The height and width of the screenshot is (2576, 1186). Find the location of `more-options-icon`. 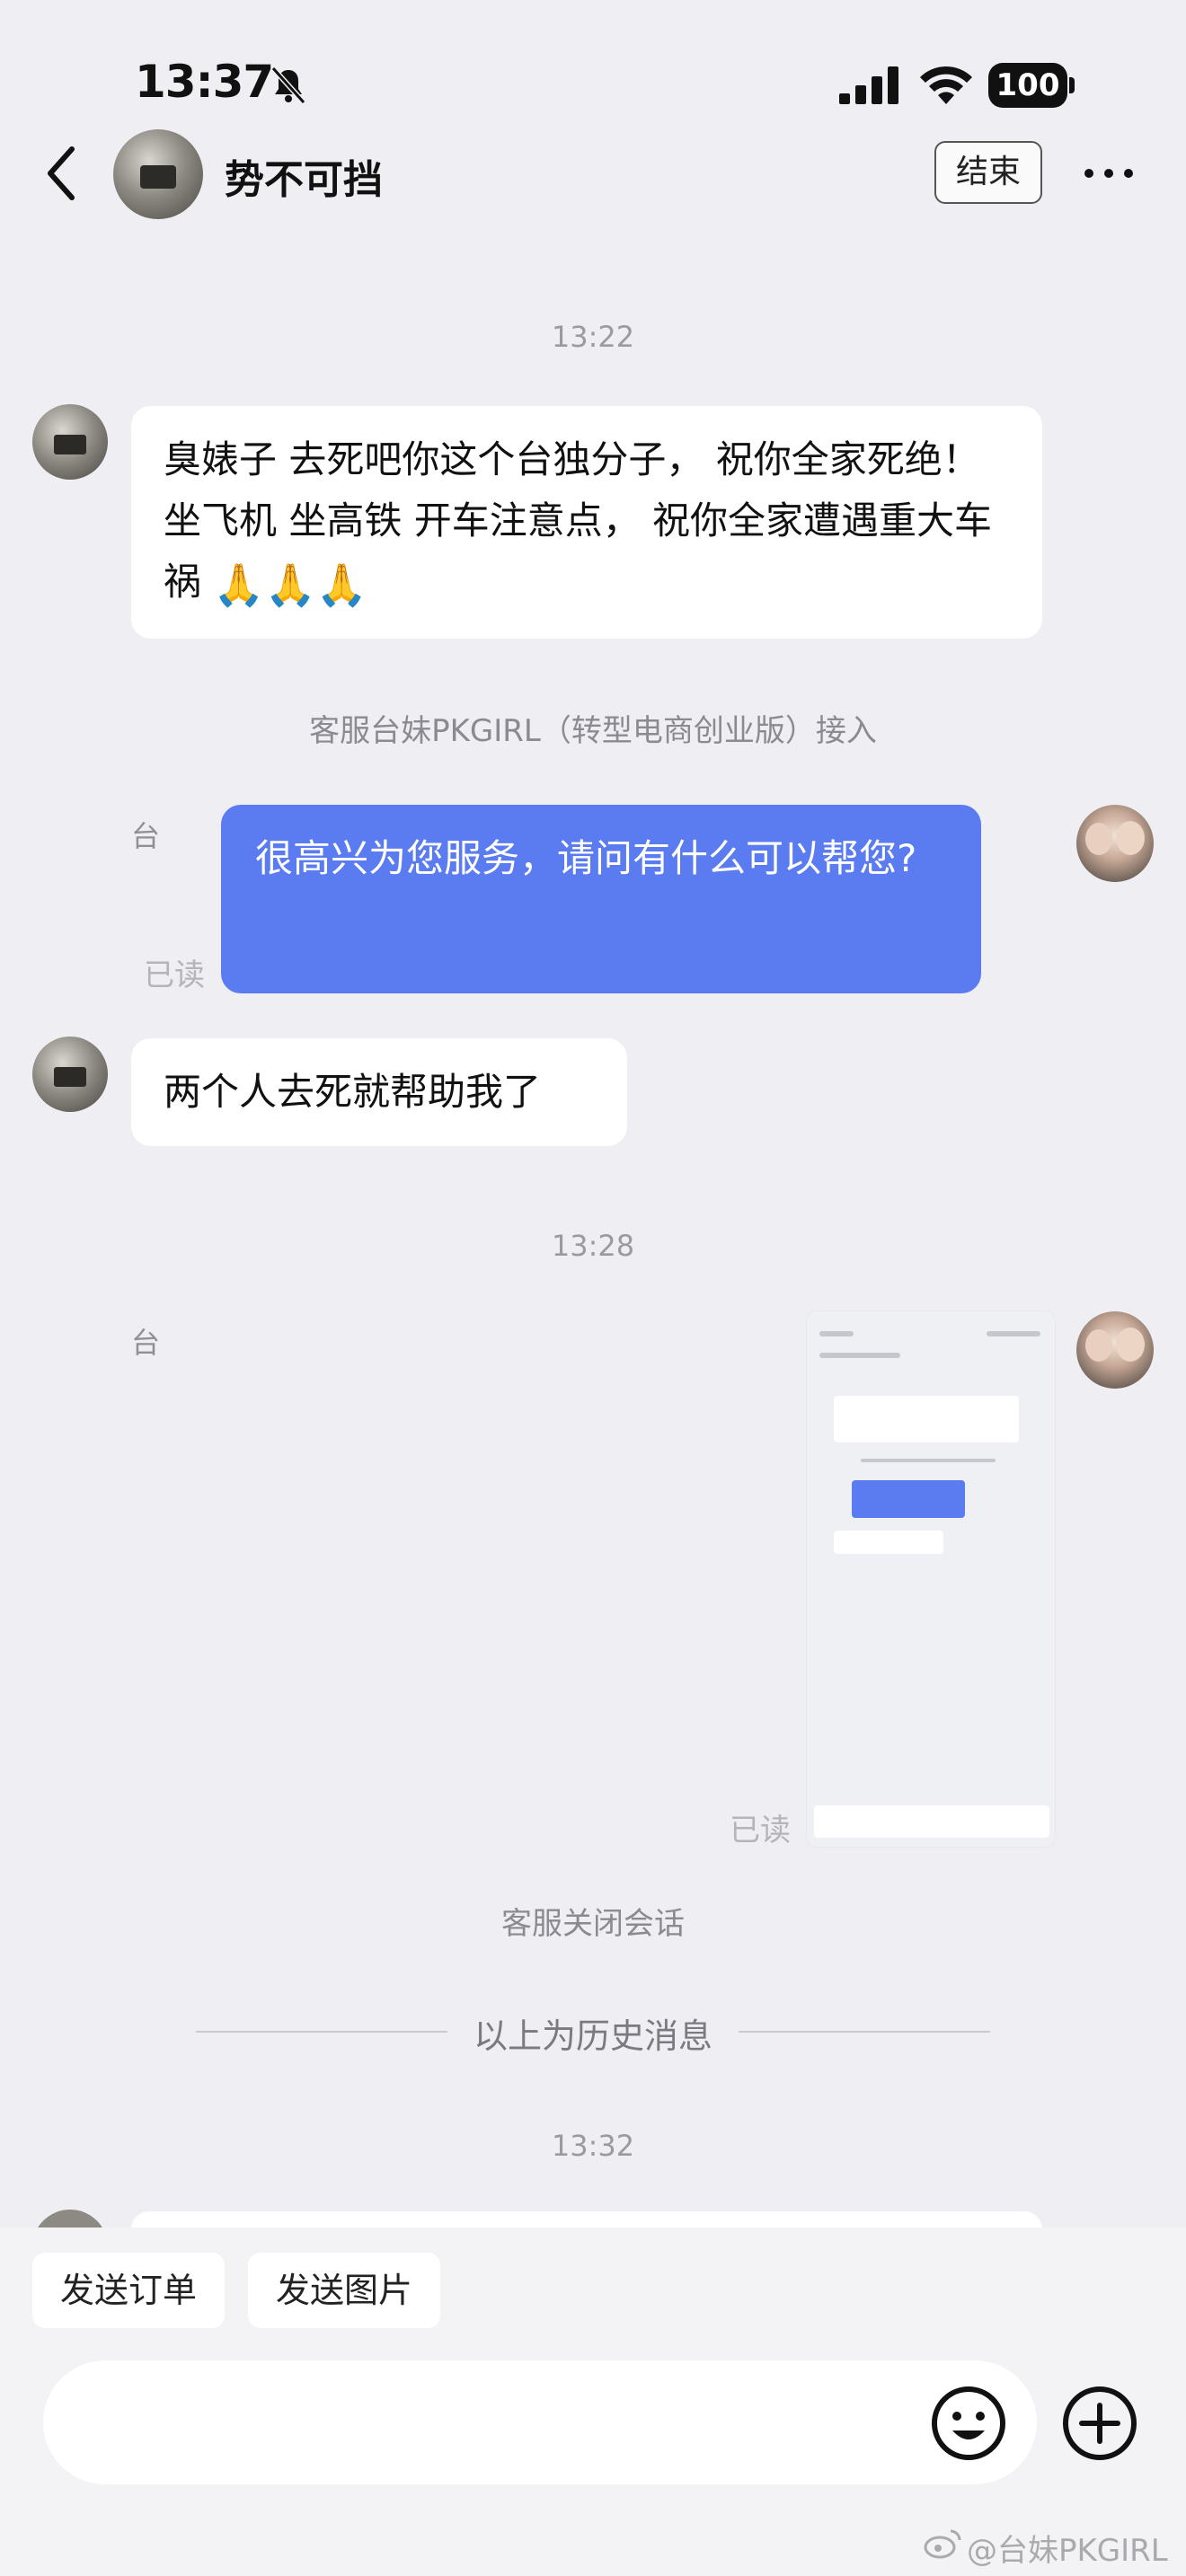

more-options-icon is located at coordinates (1109, 173).